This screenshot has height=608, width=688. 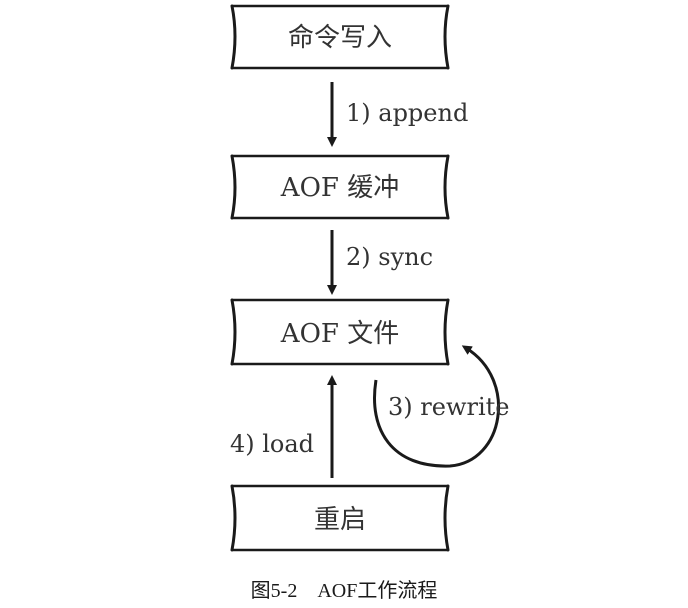 I want to click on node-aof-file: AOF 文件, so click(x=340, y=332).